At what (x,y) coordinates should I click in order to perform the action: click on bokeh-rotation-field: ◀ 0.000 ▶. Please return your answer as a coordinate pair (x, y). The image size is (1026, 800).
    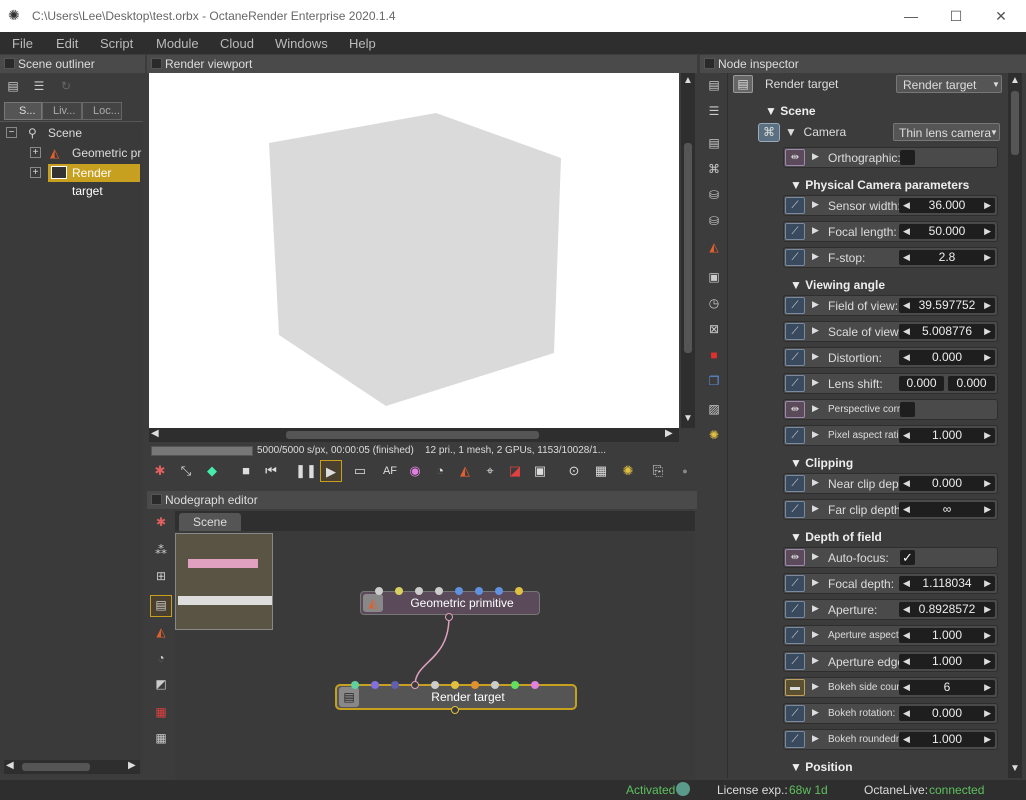
    Looking at the image, I should click on (947, 713).